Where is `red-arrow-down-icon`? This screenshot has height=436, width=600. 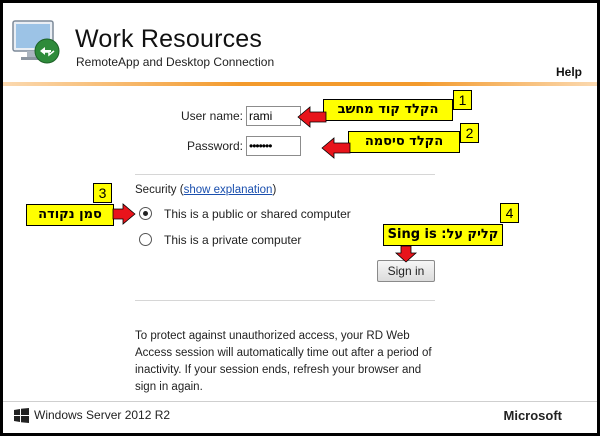
red-arrow-down-icon is located at coordinates (406, 254).